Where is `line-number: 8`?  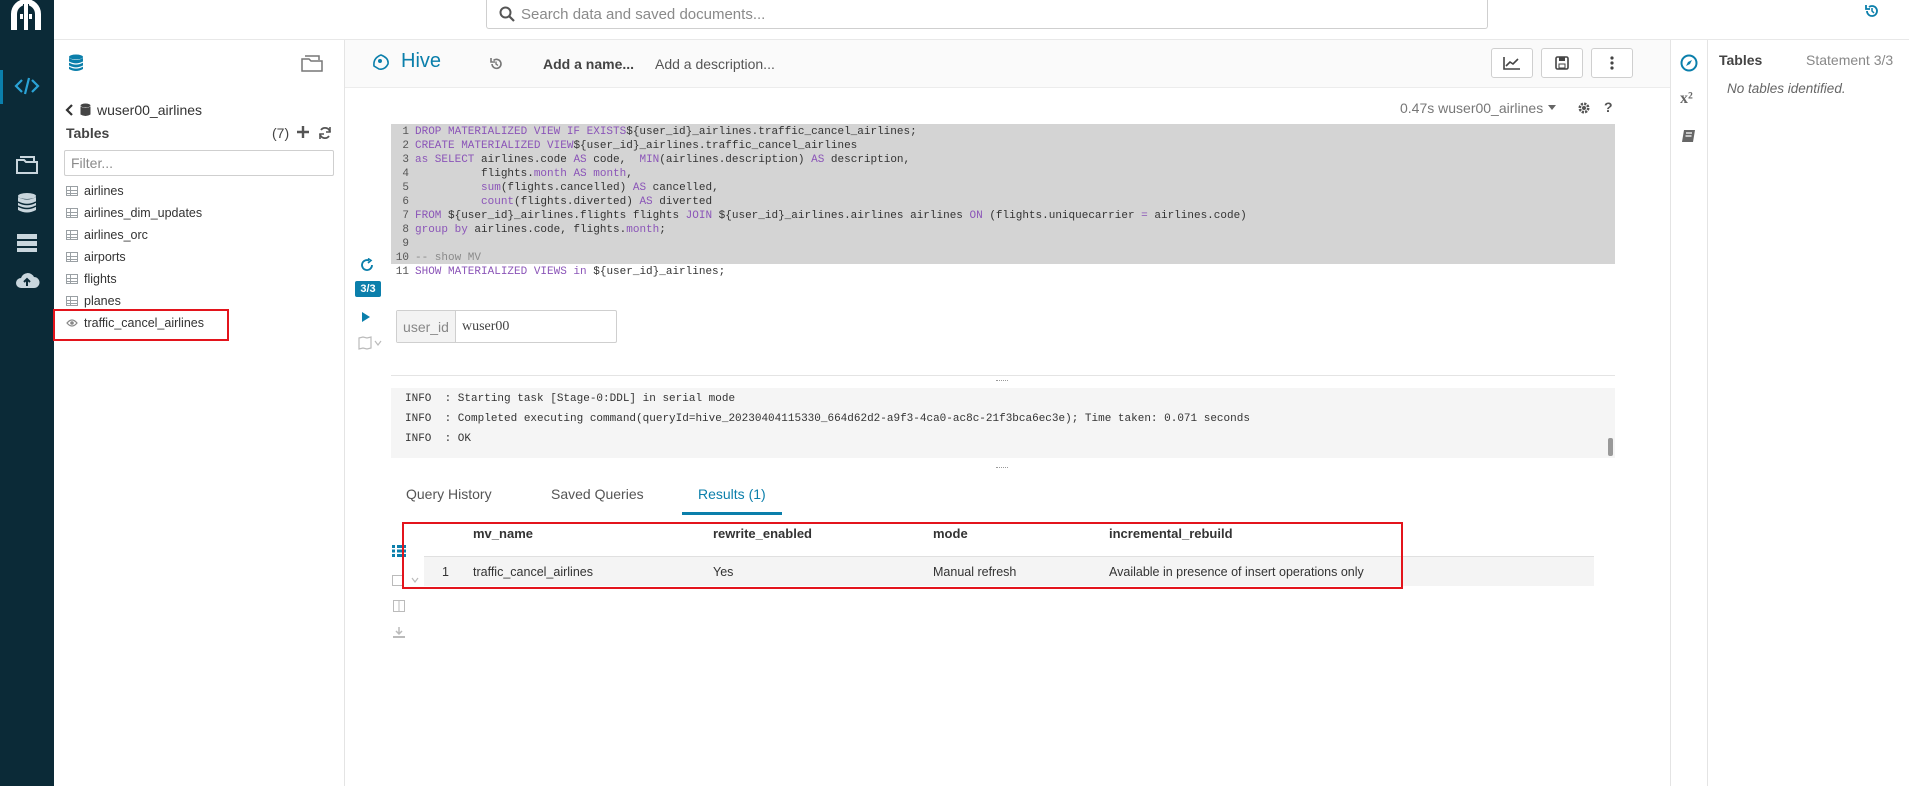
line-number: 8 is located at coordinates (405, 230).